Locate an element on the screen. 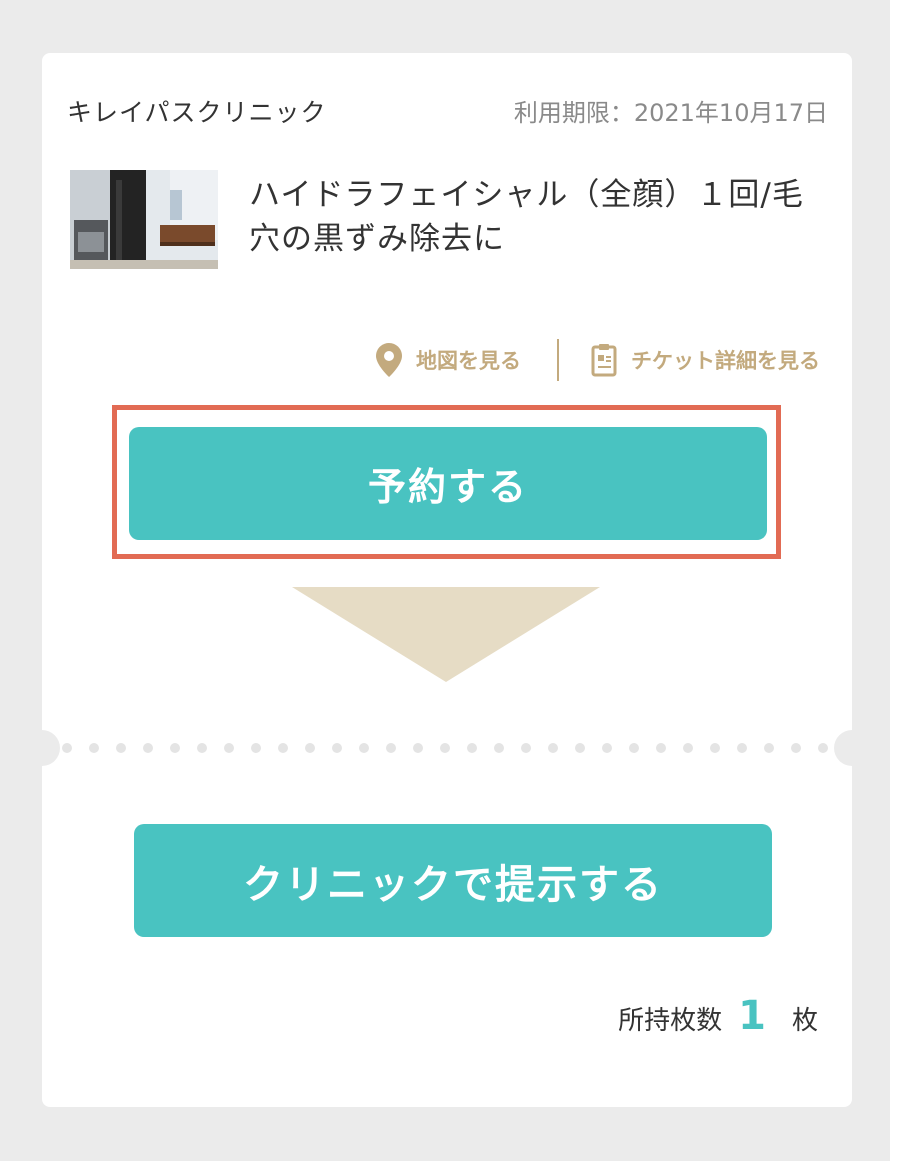  ticket-count-label: 所持枚数 is located at coordinates (670, 1021).